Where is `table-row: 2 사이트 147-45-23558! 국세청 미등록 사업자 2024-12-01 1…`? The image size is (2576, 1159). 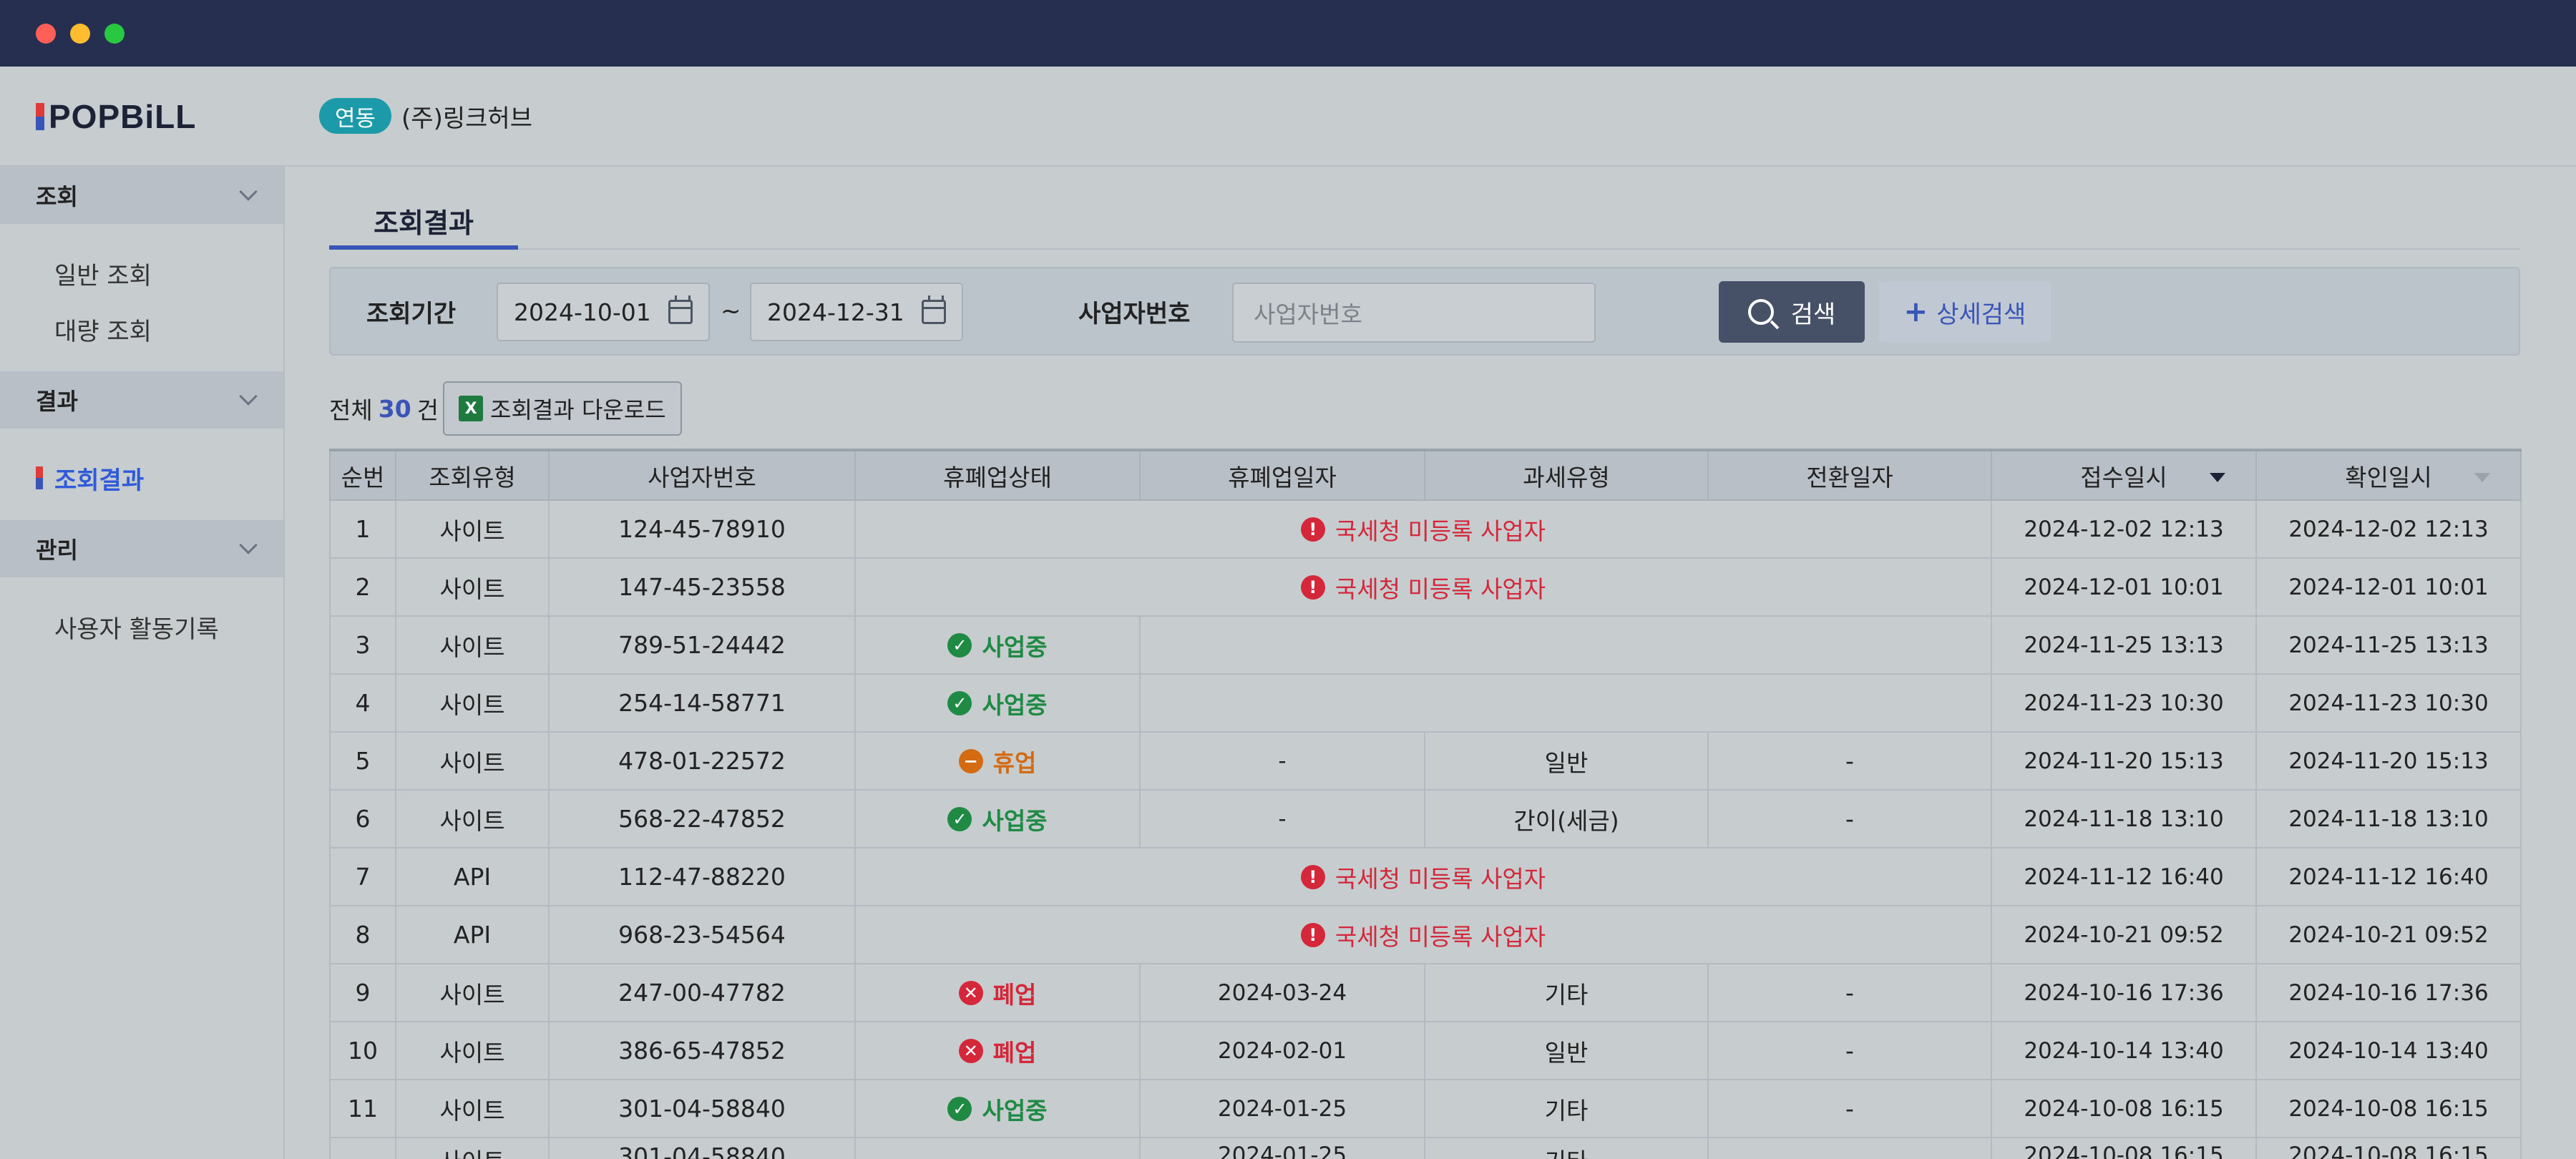 table-row: 2 사이트 147-45-23558! 국세청 미등록 사업자 2024-12-01 1… is located at coordinates (1425, 587).